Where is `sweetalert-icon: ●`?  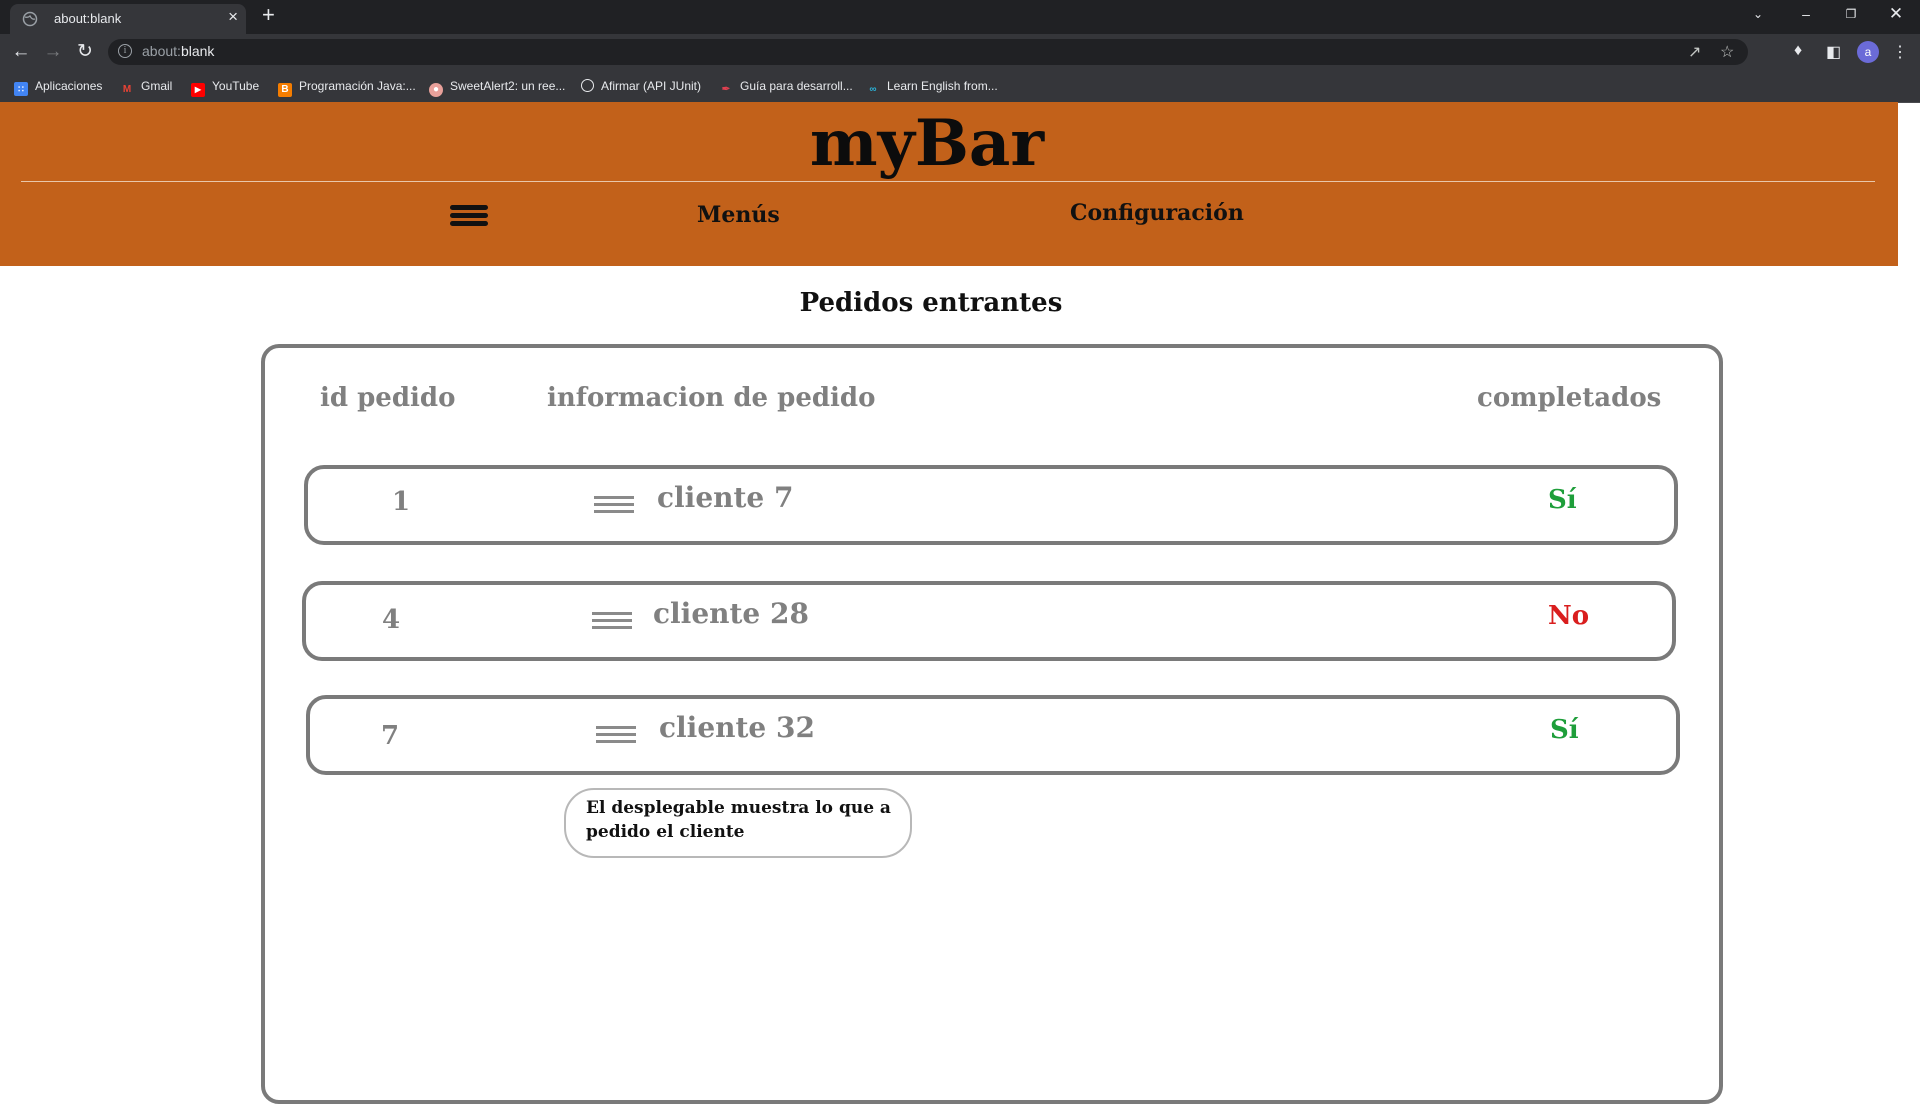 sweetalert-icon: ● is located at coordinates (436, 90).